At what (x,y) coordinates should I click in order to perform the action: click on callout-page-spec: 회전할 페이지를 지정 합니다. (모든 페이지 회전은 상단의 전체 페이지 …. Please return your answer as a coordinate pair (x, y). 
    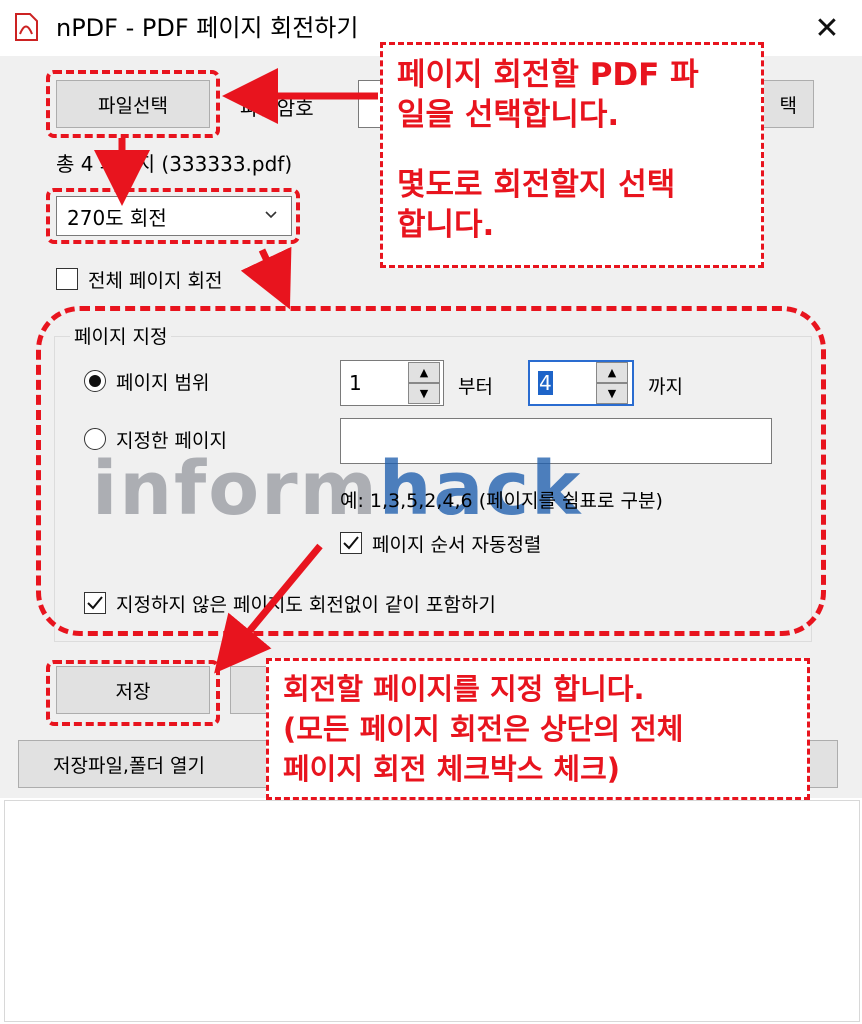
    Looking at the image, I should click on (538, 729).